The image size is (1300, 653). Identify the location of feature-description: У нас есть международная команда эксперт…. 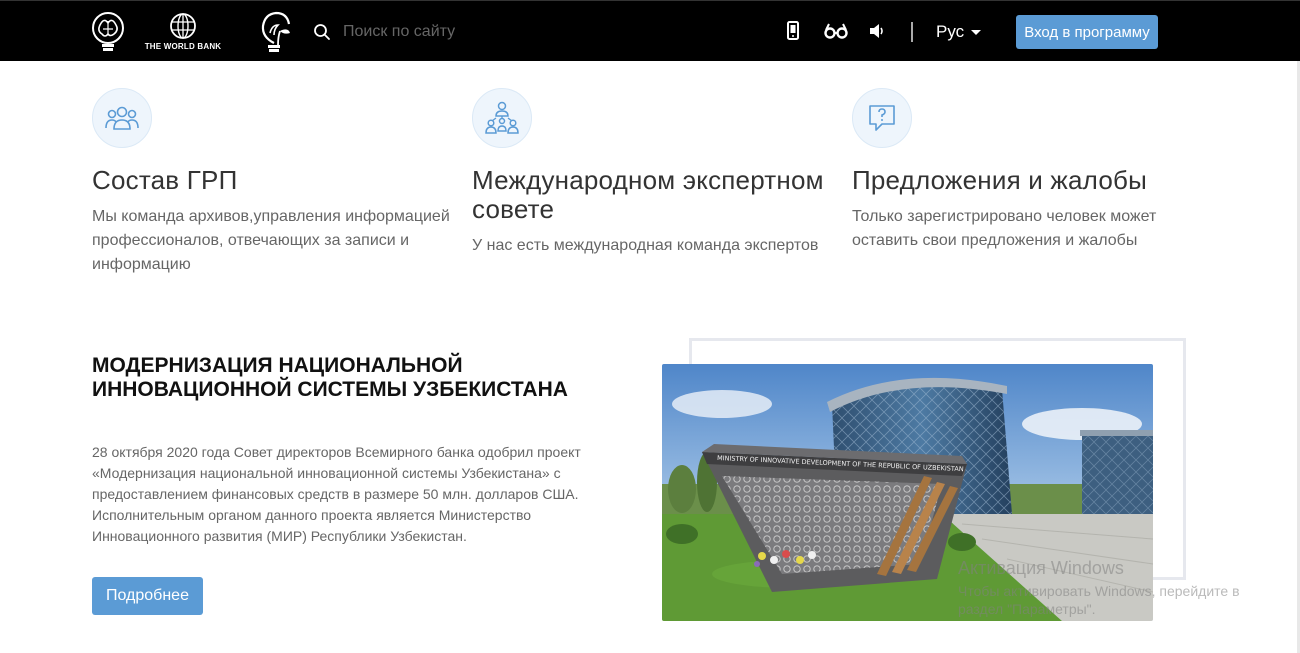
(645, 245).